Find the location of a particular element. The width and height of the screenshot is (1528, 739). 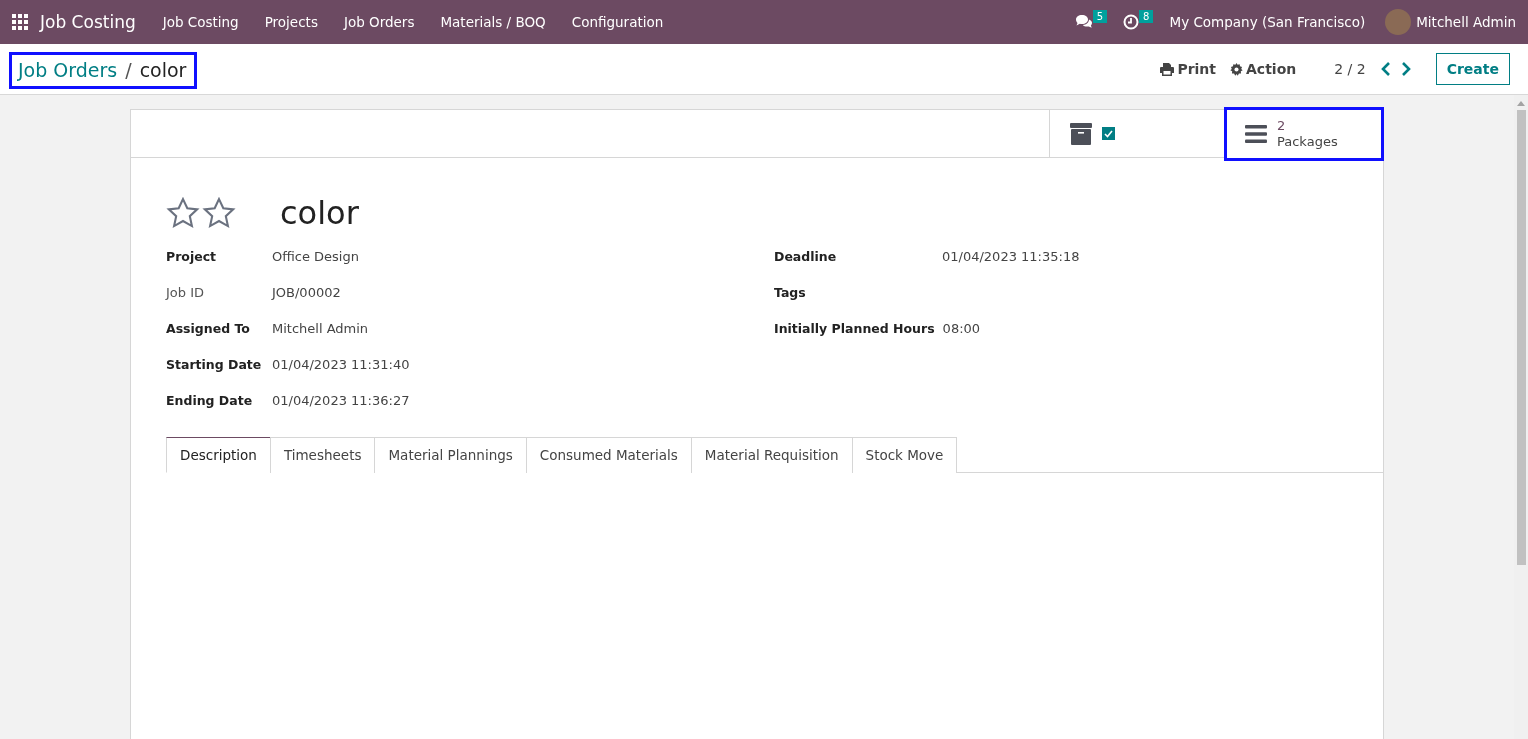

app-name: Job Costing is located at coordinates (88, 22).